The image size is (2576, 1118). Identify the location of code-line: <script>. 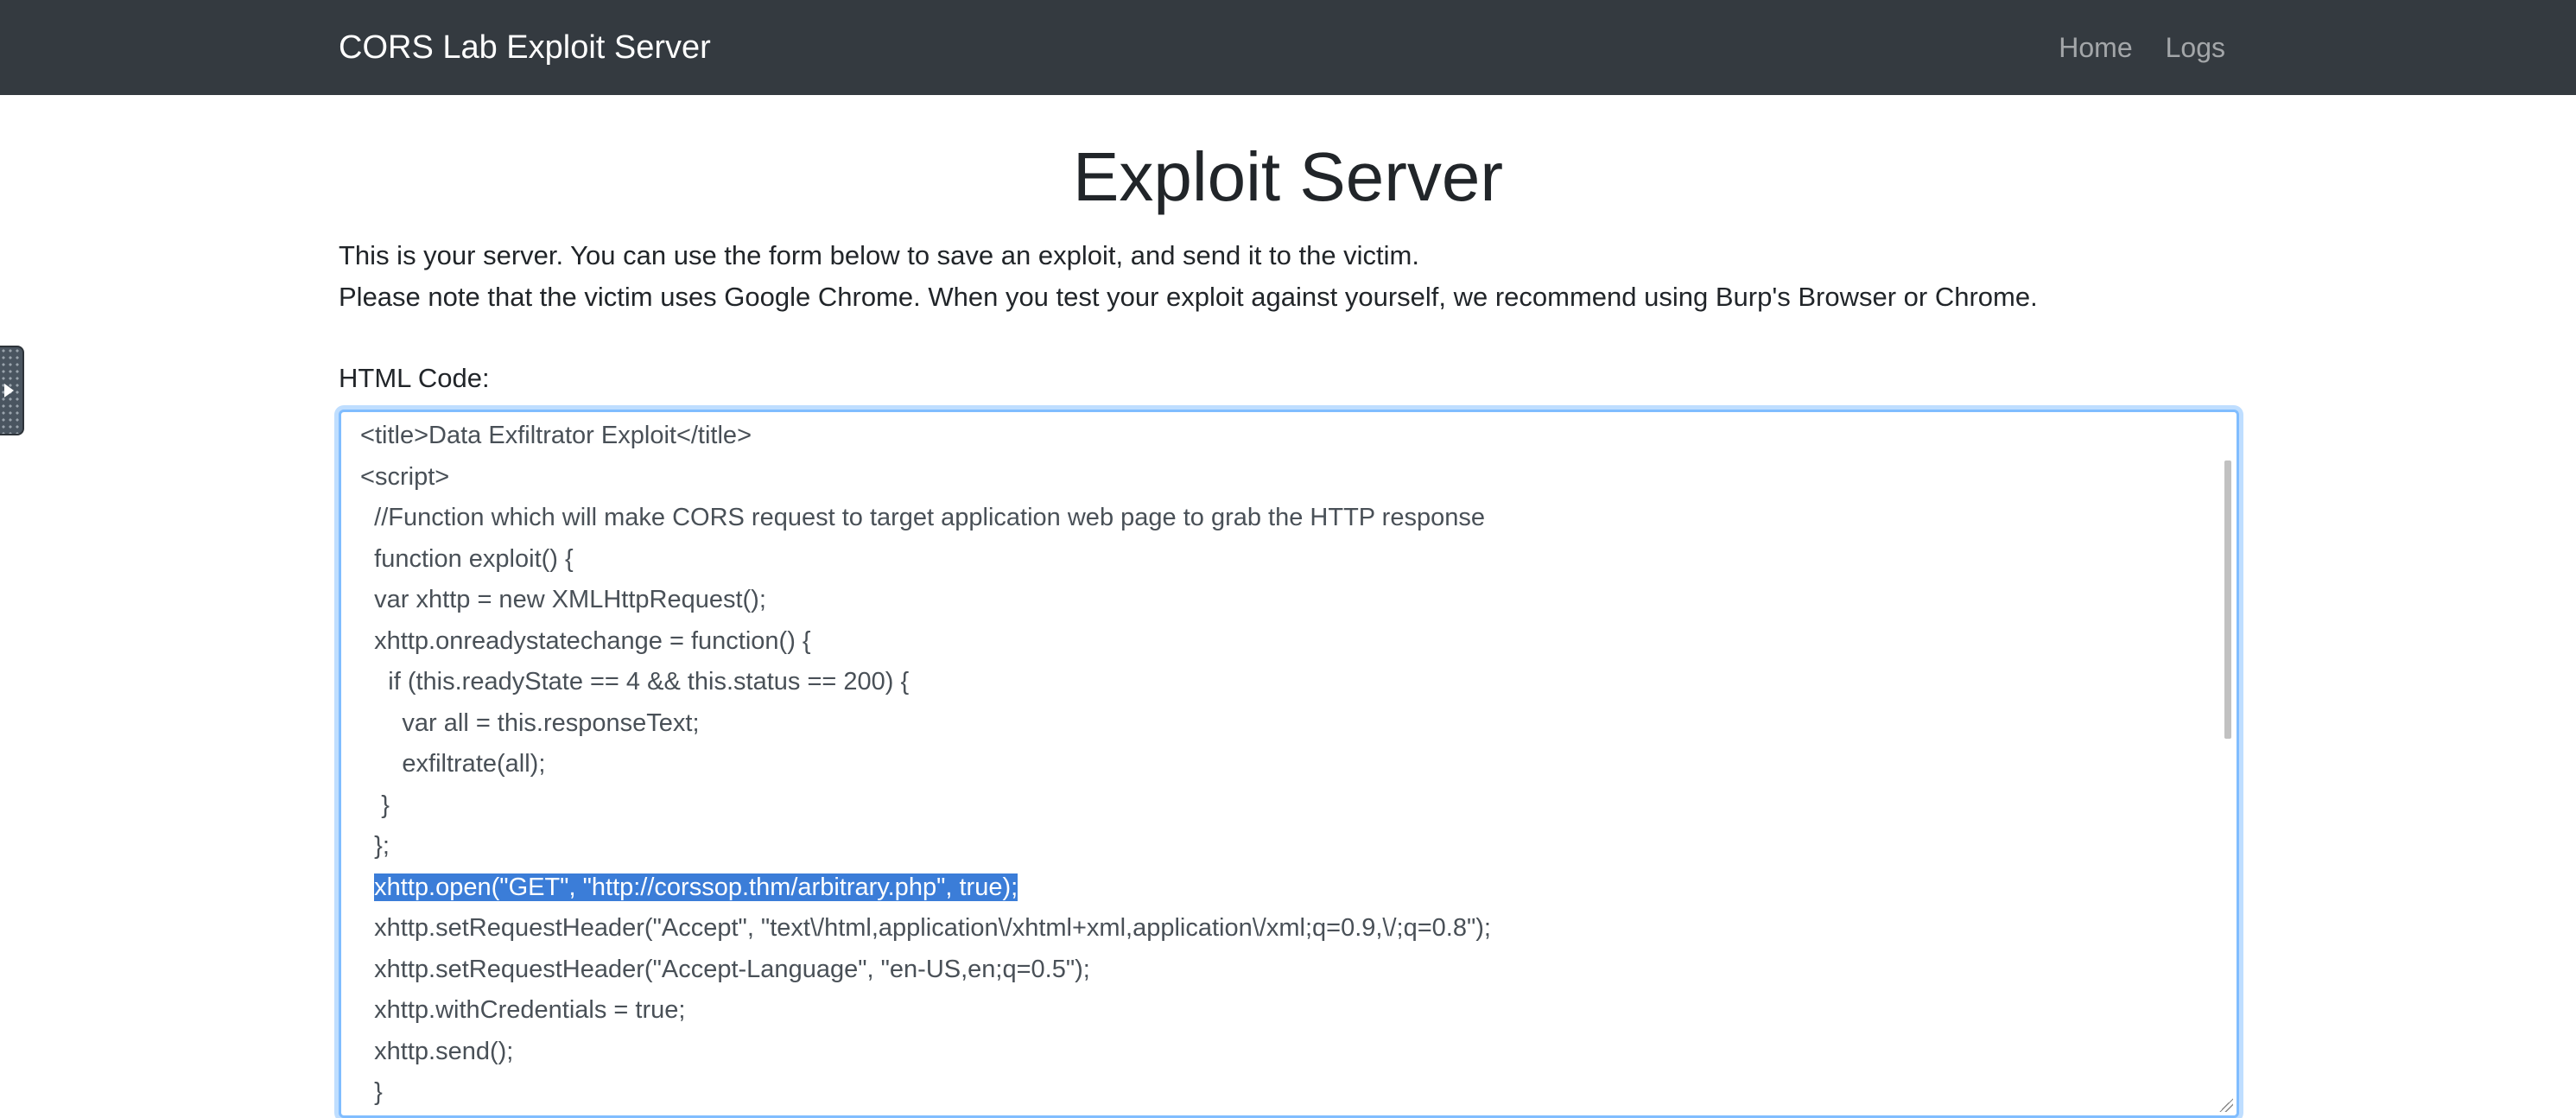
(401, 476).